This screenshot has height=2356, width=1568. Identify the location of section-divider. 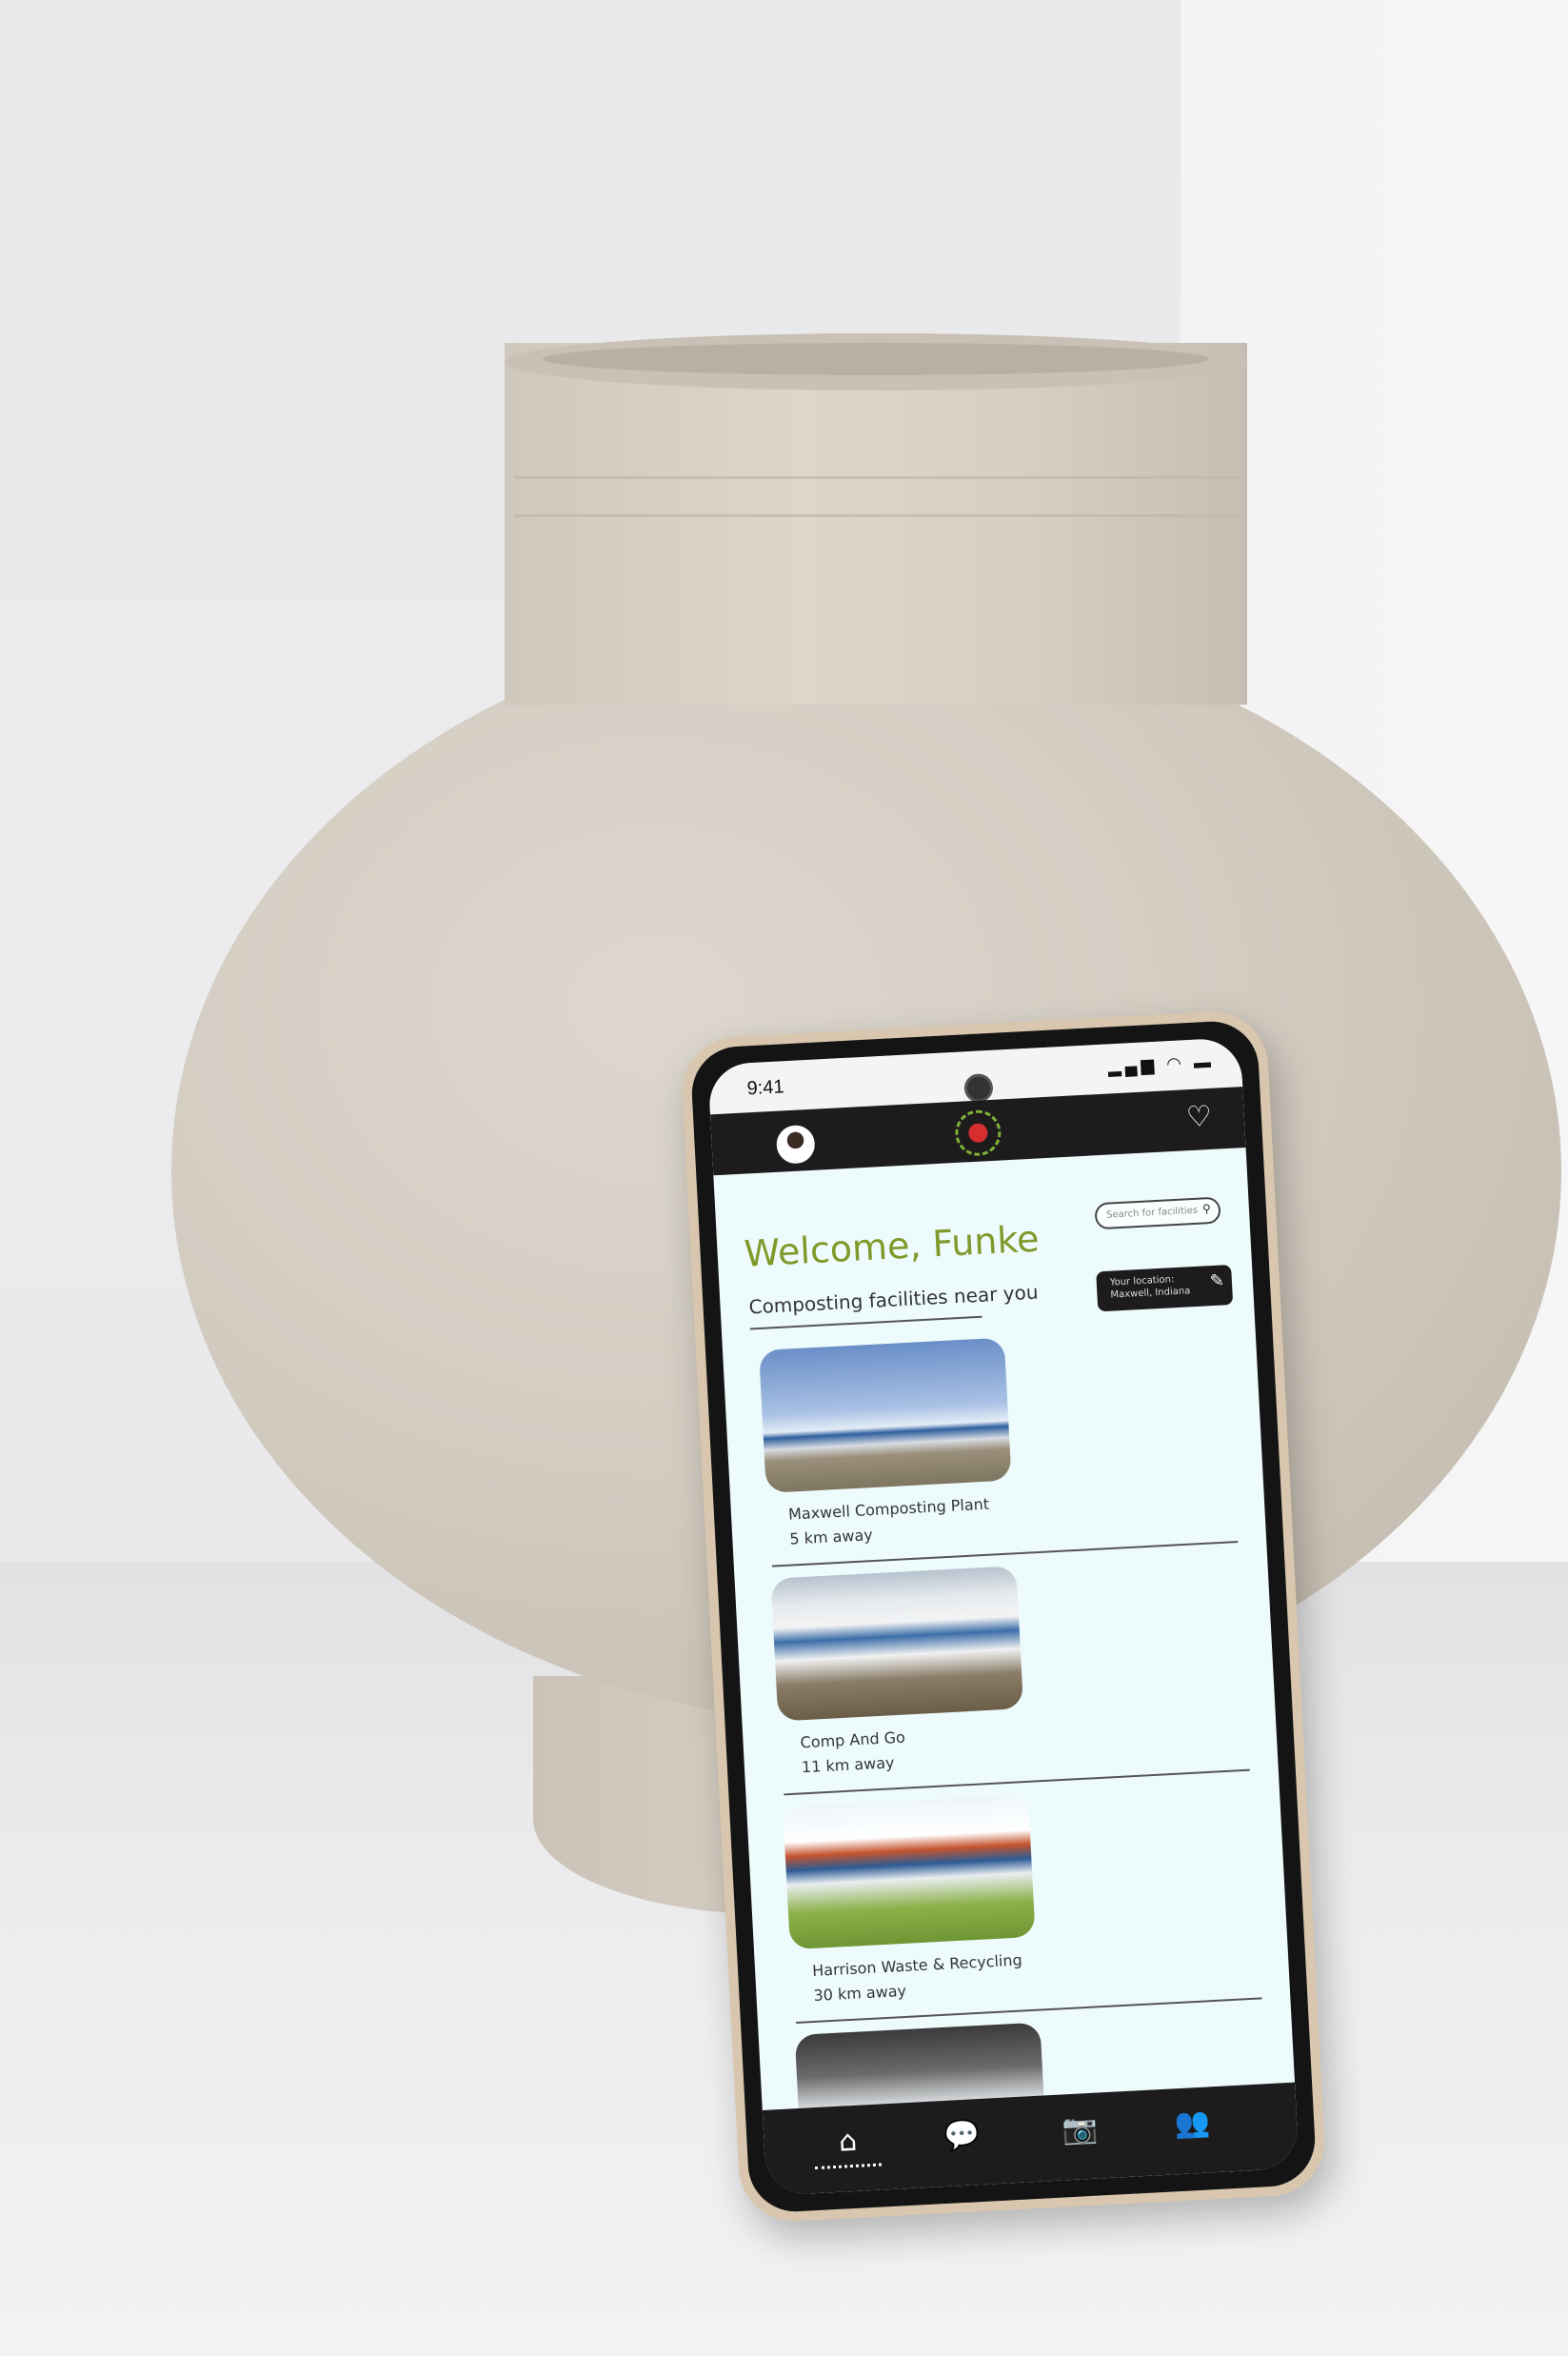
(866, 1322).